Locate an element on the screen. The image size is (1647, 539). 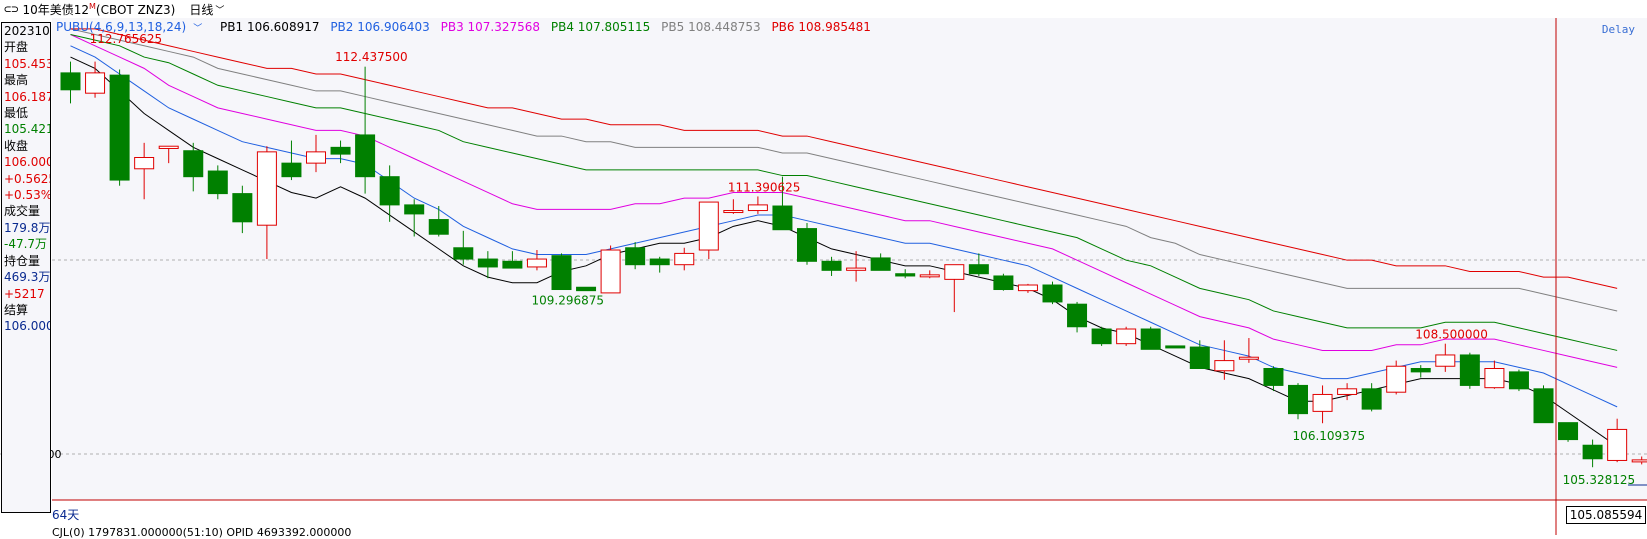
symbol-title: 10年美债12M(CBOT ZNZ3) is located at coordinates (99, 9).